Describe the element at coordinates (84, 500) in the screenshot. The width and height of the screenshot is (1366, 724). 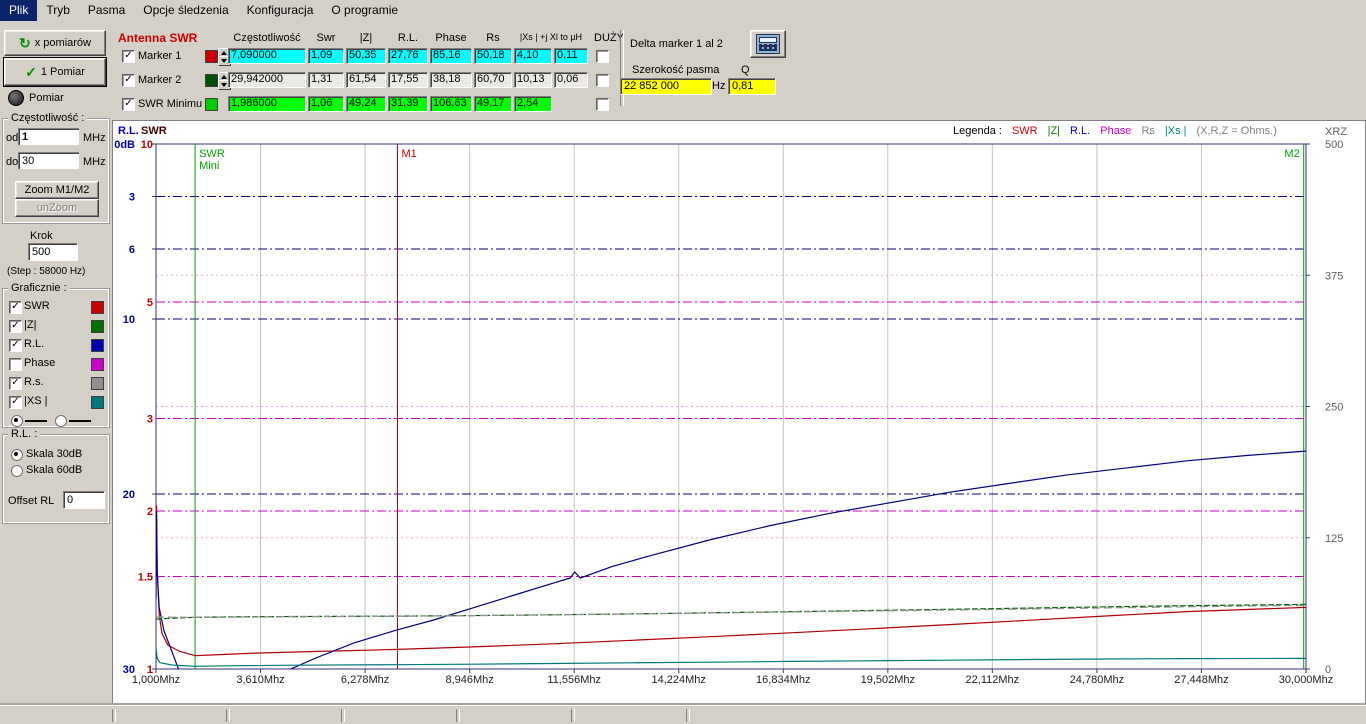
I see `offset-rl-input` at that location.